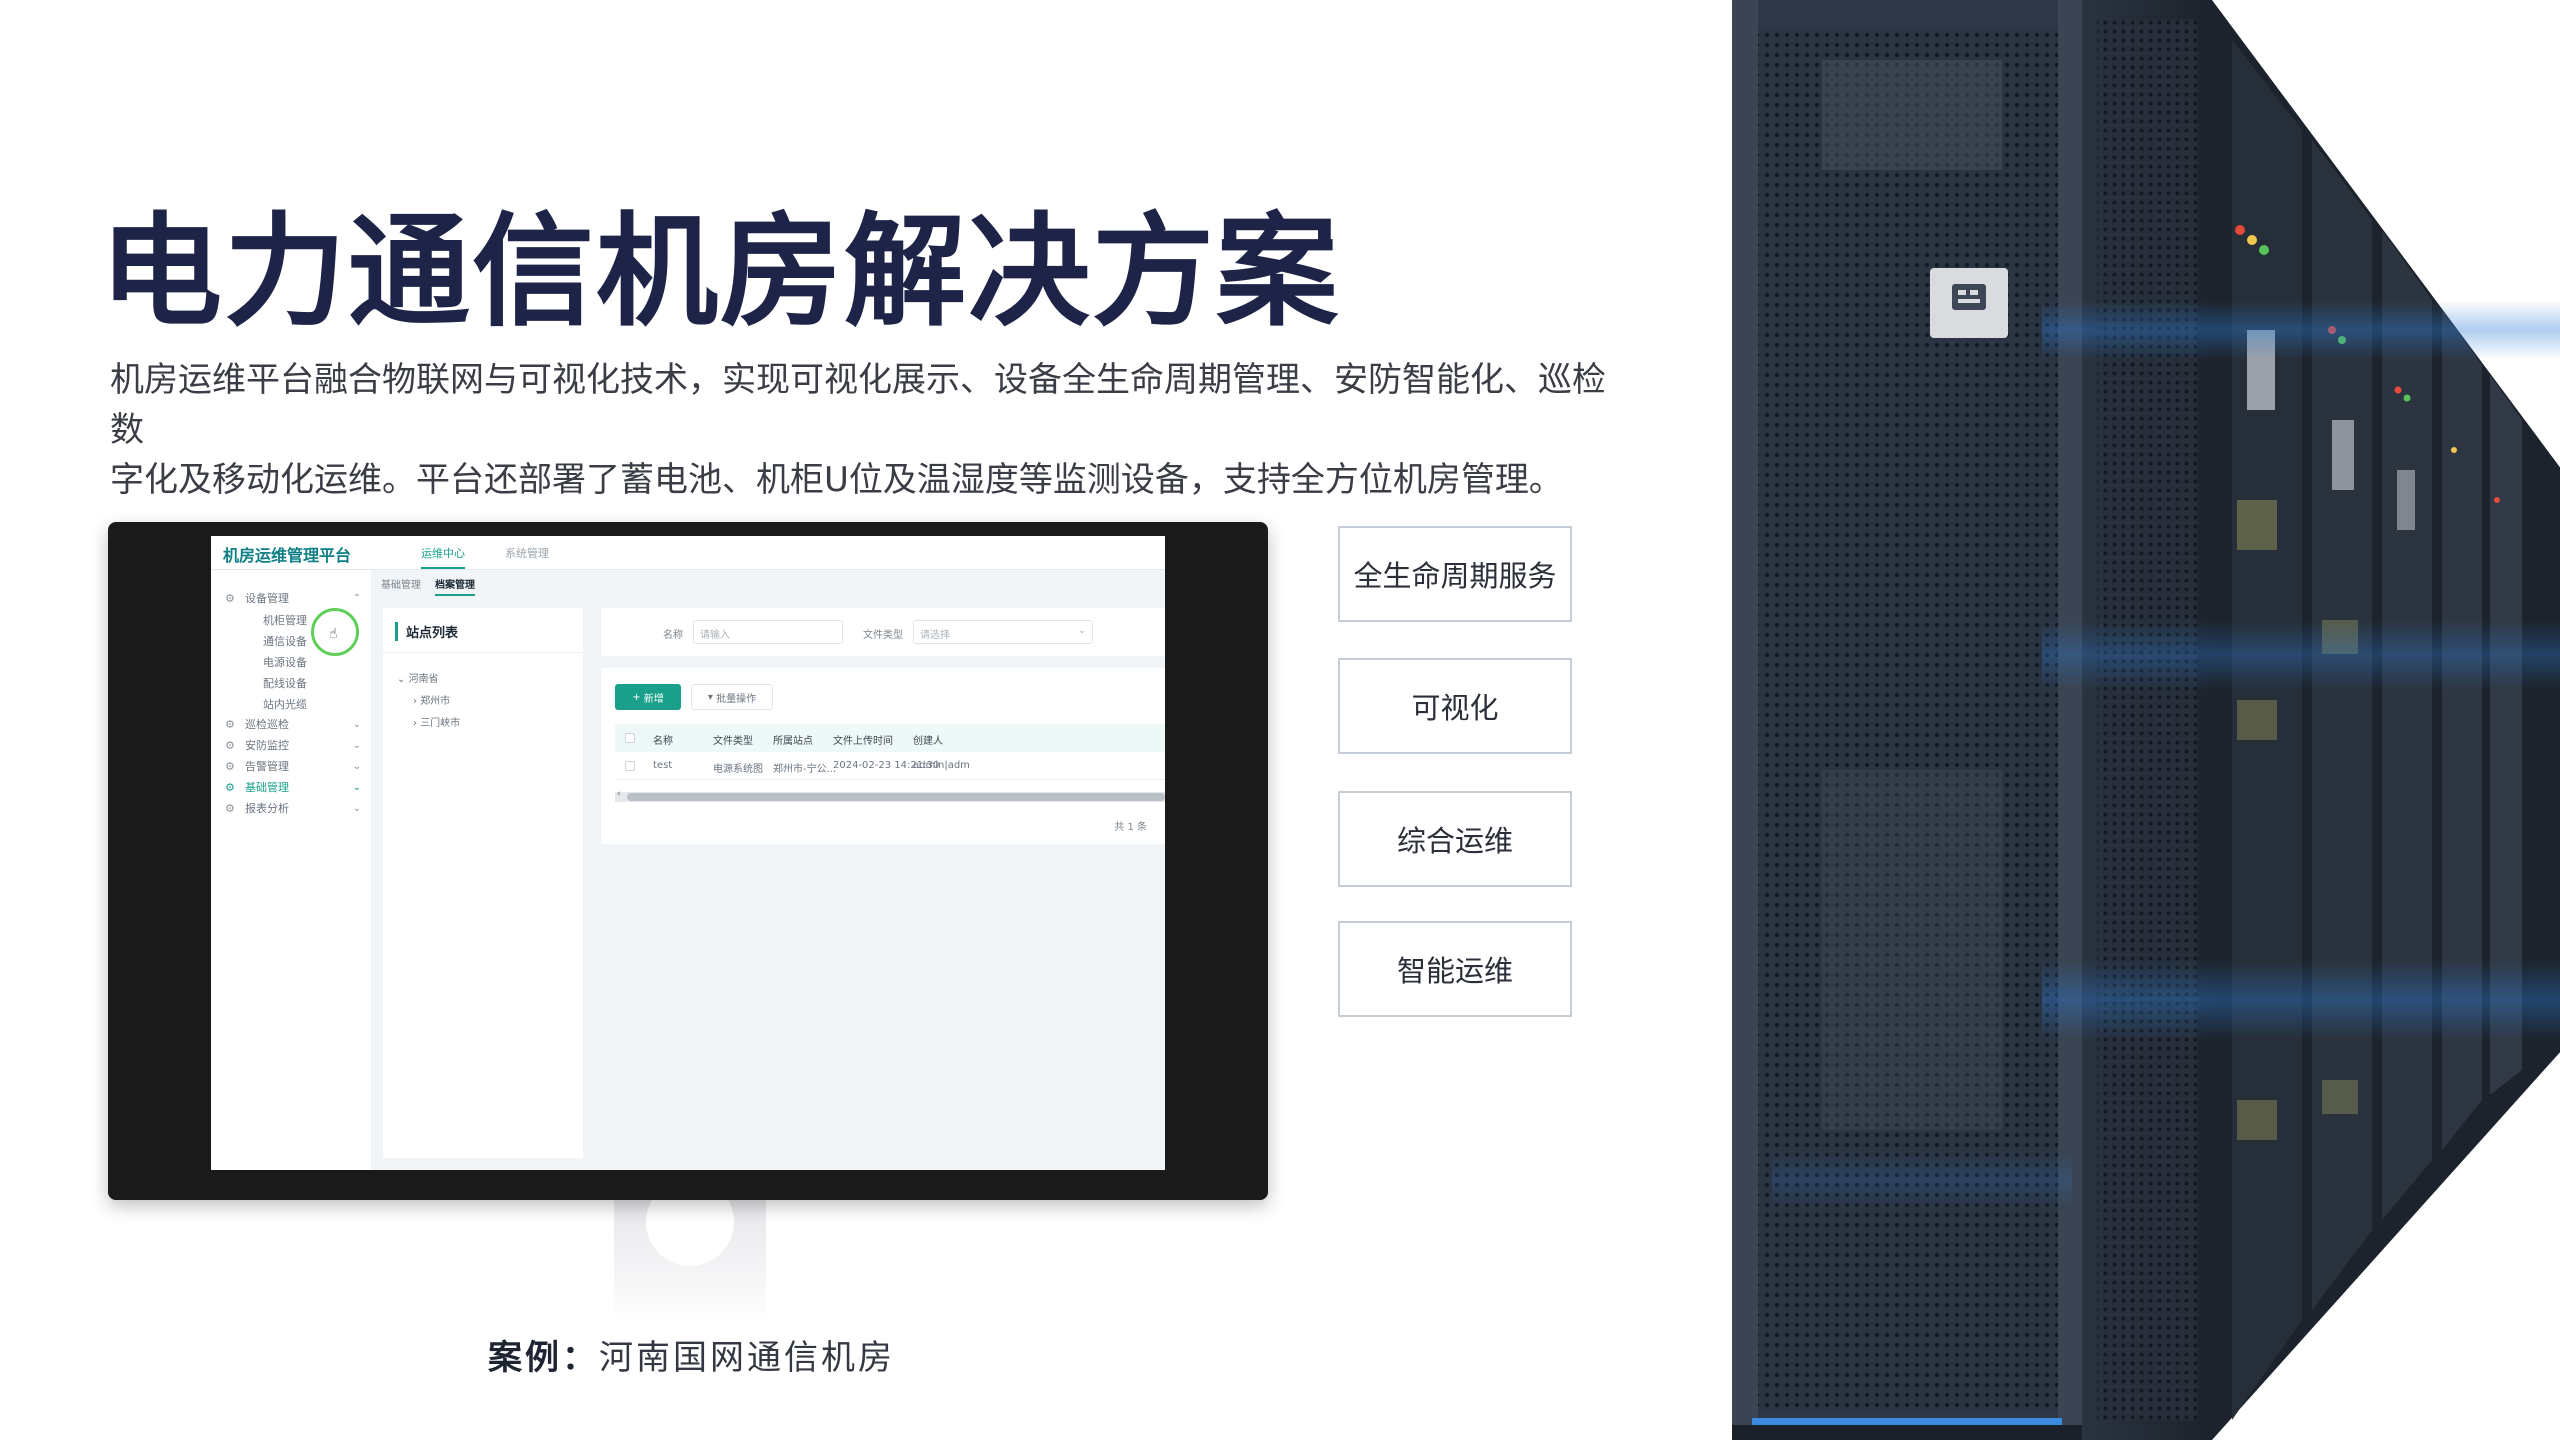 The height and width of the screenshot is (1440, 2560). What do you see at coordinates (401, 586) in the screenshot?
I see `breadcrumb-item: 基础管理` at bounding box center [401, 586].